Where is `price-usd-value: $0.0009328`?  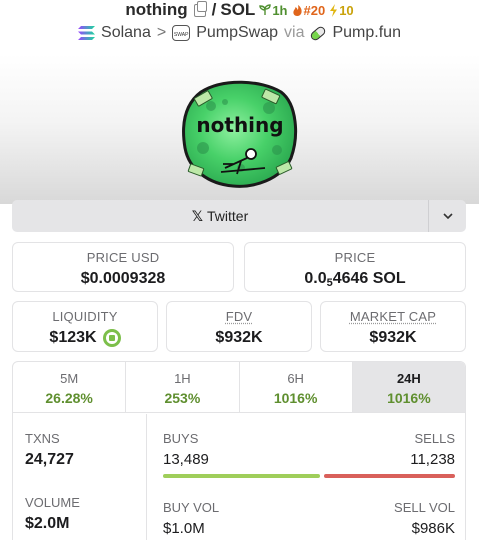
price-usd-value: $0.0009328 is located at coordinates (123, 279).